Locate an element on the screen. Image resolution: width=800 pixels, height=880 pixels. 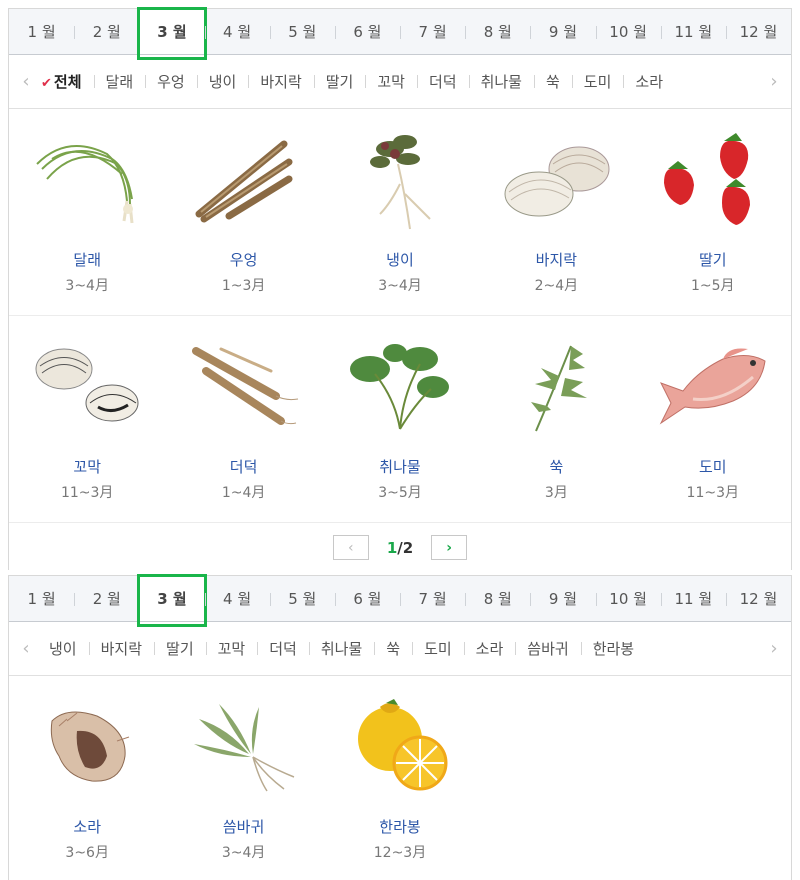
food-card: 꼬막 11~3月 is located at coordinates (87, 419).